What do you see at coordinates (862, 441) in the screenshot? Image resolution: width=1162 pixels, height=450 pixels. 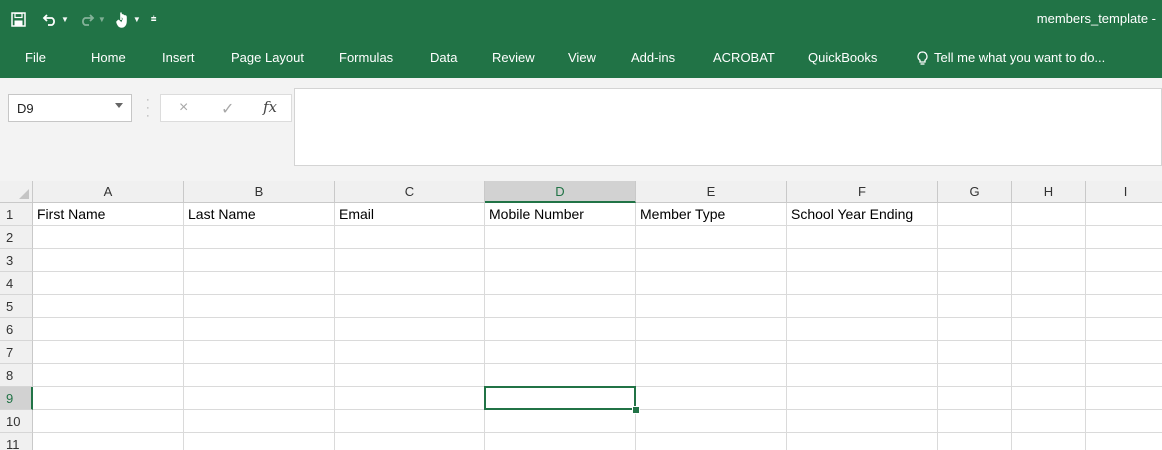 I see `cell-f11` at bounding box center [862, 441].